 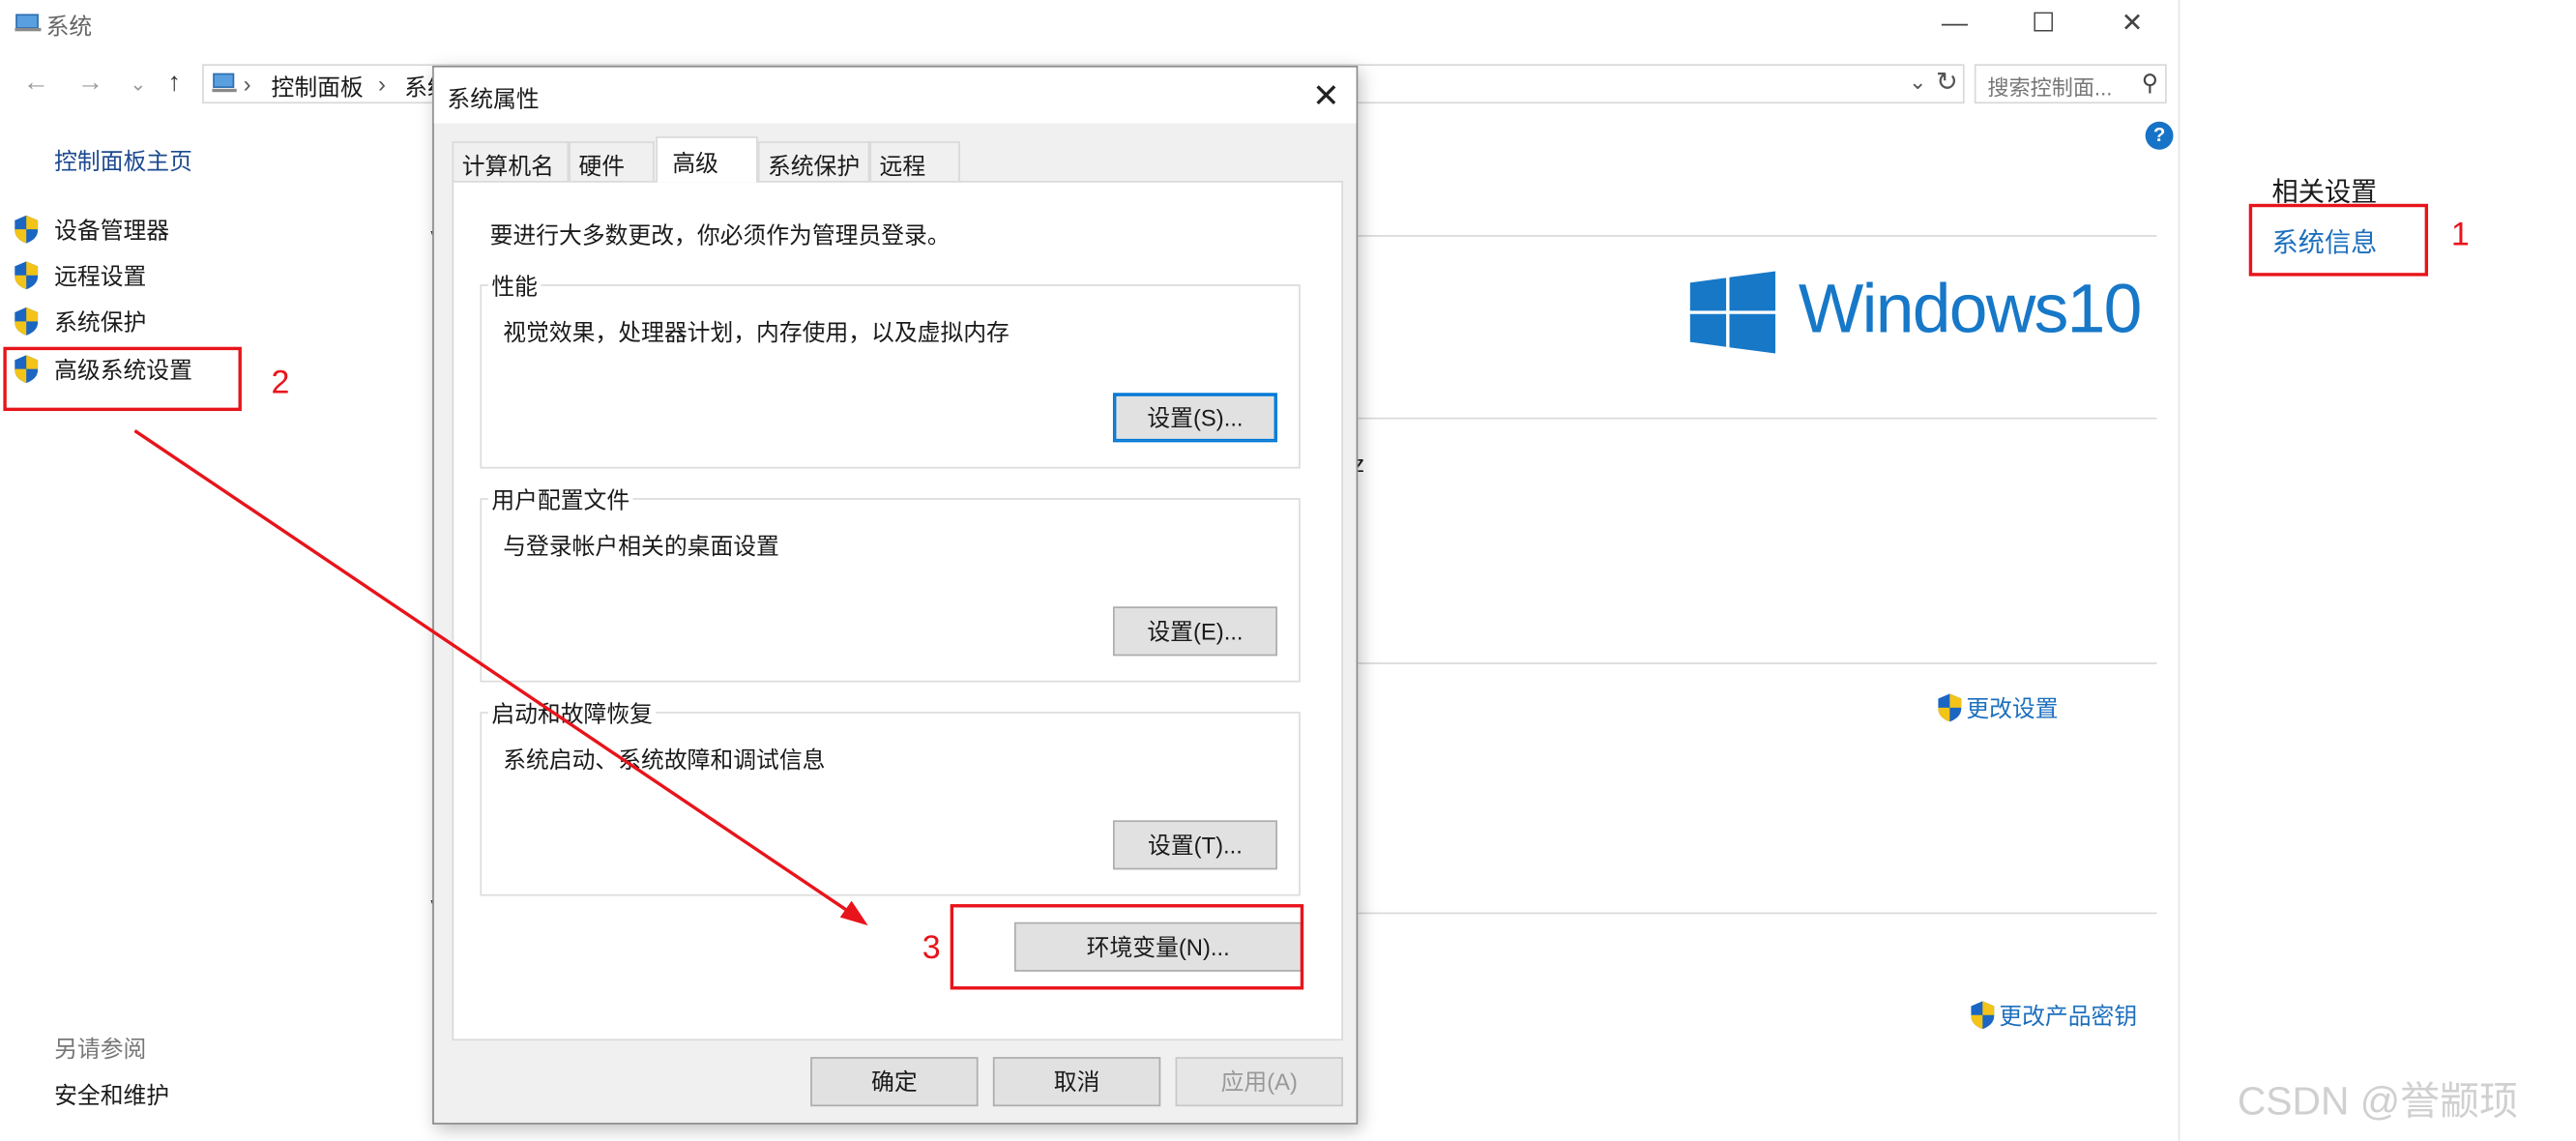 I want to click on watermark: CSDN @誉颛顼, so click(x=2378, y=1102).